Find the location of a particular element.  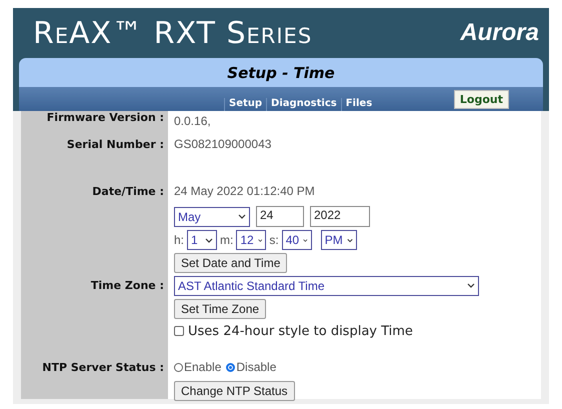

radio-label: Enable is located at coordinates (203, 367).